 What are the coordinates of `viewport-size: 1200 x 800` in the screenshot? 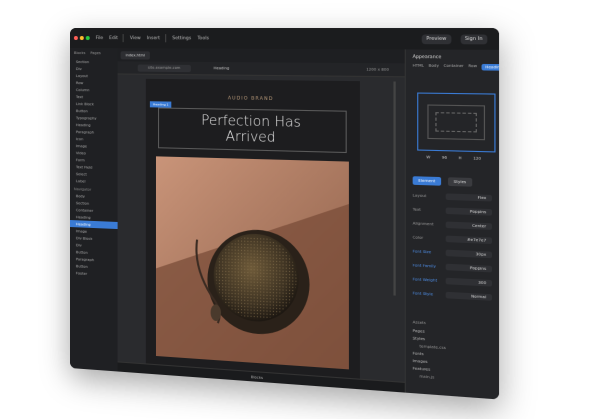 It's located at (377, 69).